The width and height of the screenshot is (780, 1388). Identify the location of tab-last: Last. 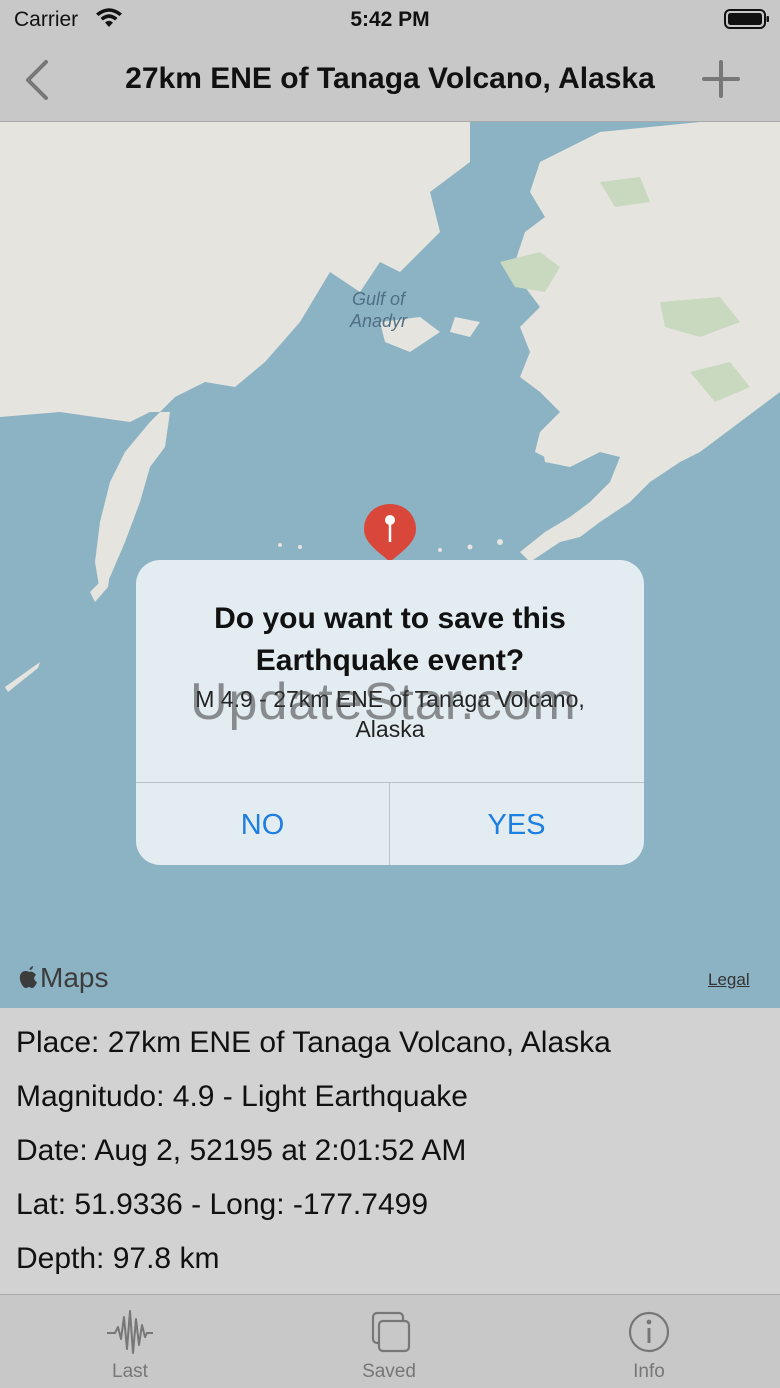
(130, 1341).